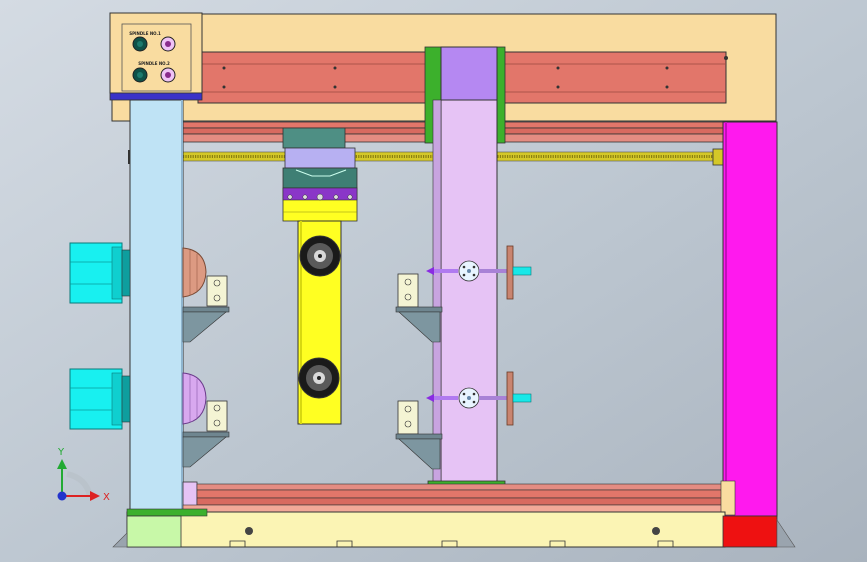  I want to click on bottom-rails, so click(454, 498).